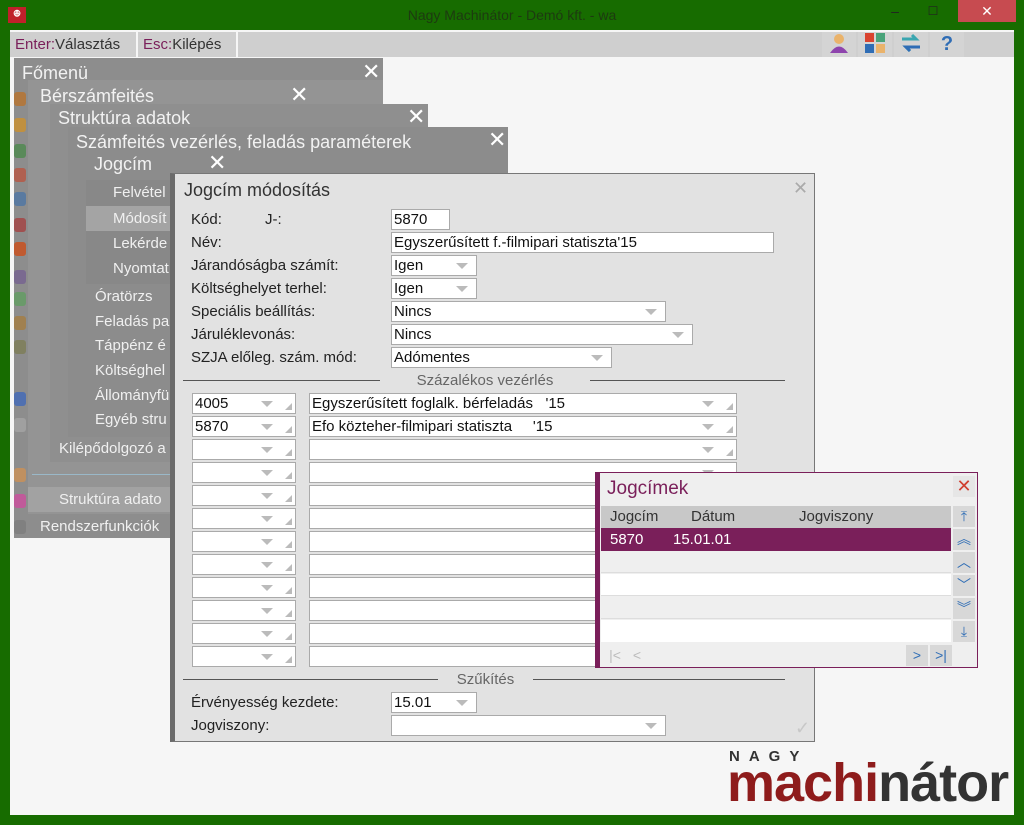  What do you see at coordinates (20, 527) in the screenshot?
I see `gears-icon` at bounding box center [20, 527].